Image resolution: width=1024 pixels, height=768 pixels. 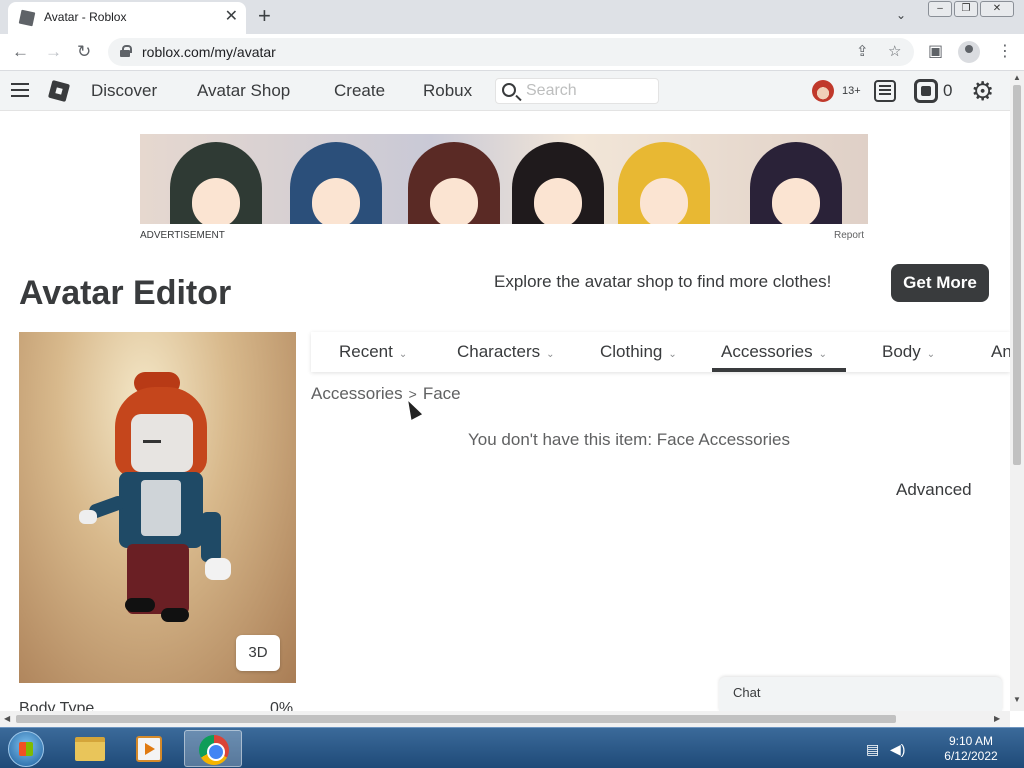 I want to click on age-badge: 13+, so click(x=851, y=91).